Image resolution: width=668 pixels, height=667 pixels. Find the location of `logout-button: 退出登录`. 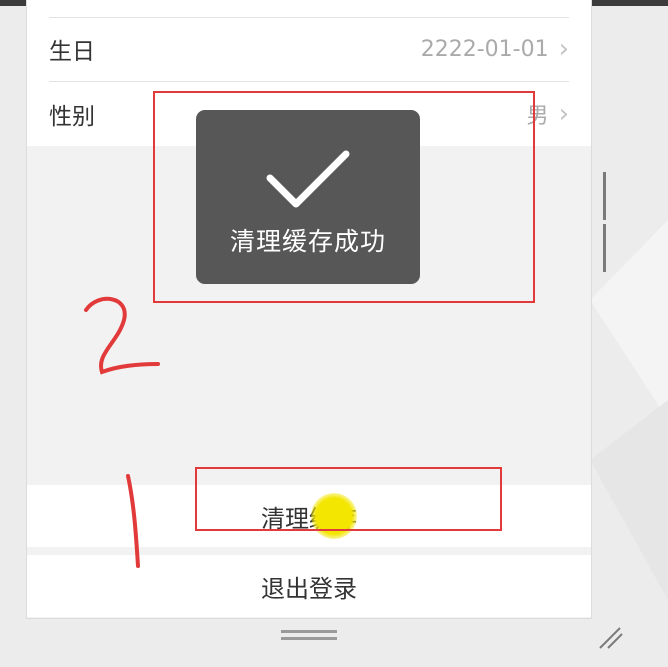

logout-button: 退出登录 is located at coordinates (309, 586).